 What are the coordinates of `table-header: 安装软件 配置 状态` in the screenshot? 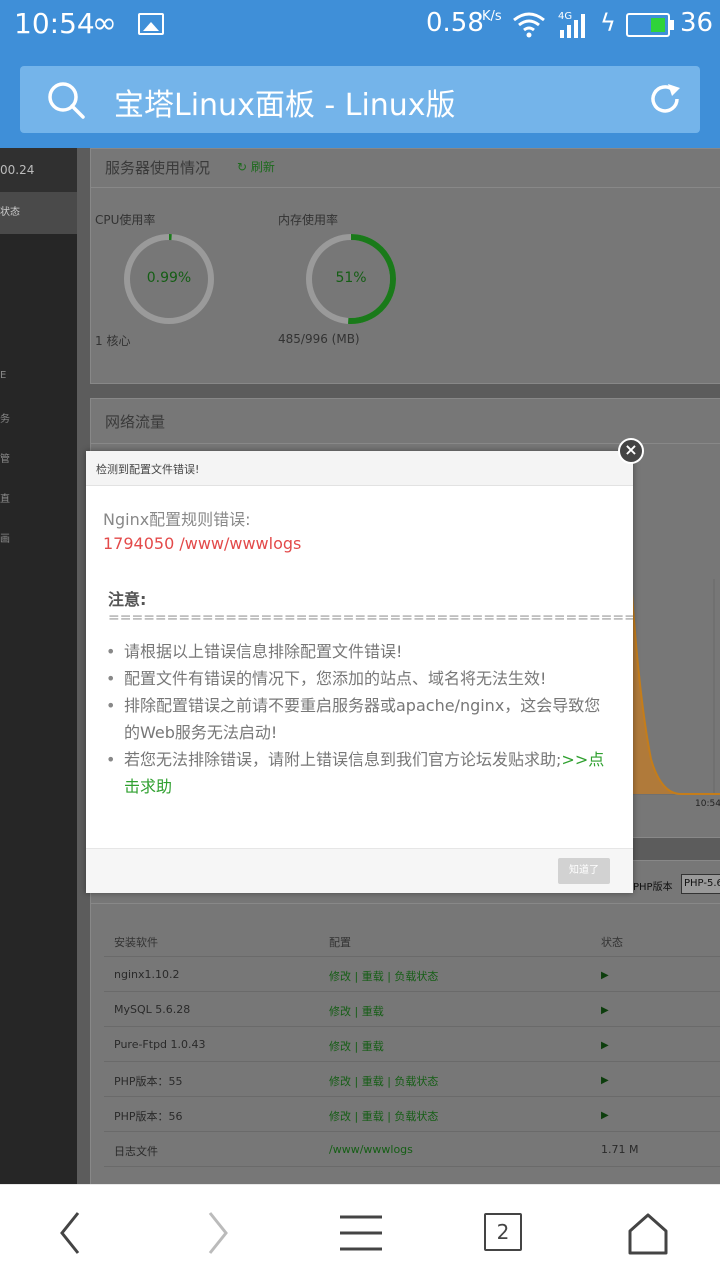 It's located at (412, 940).